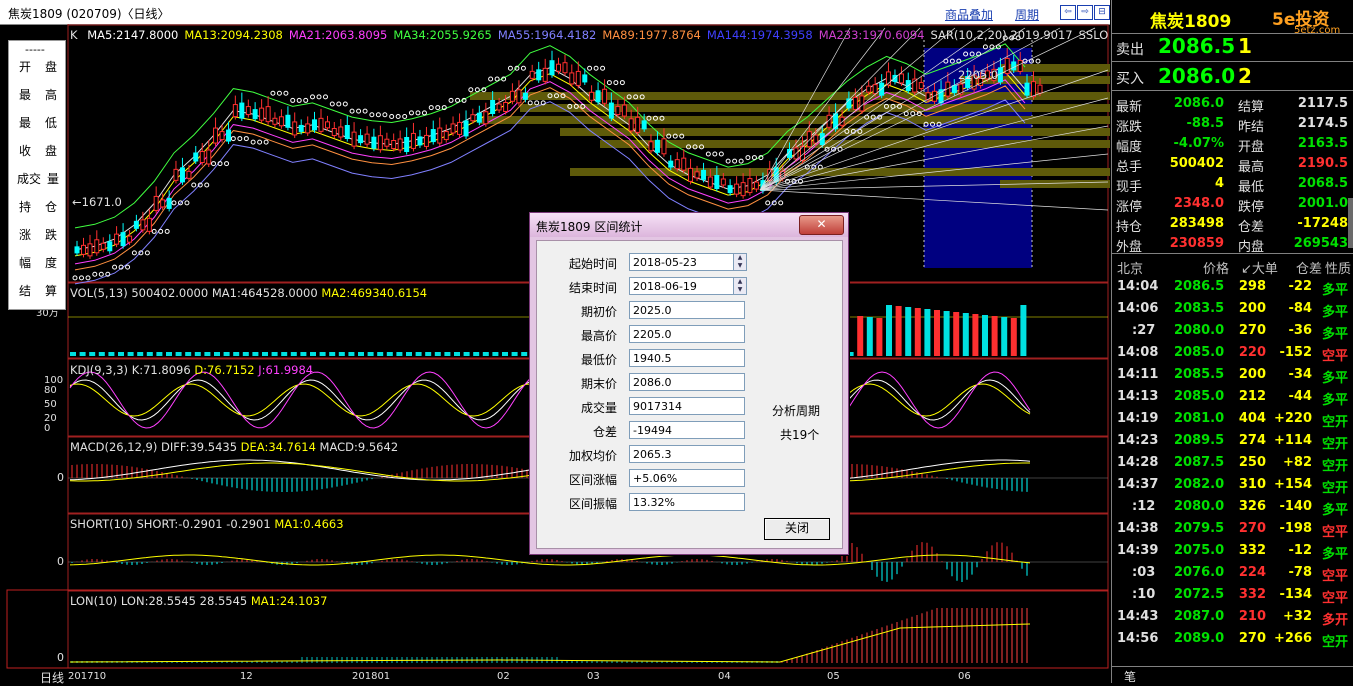 This screenshot has width=1353, height=686. Describe the element at coordinates (1232, 287) in the screenshot. I see `tick-row: 14:04 2086.5 298 -22 多平` at that location.